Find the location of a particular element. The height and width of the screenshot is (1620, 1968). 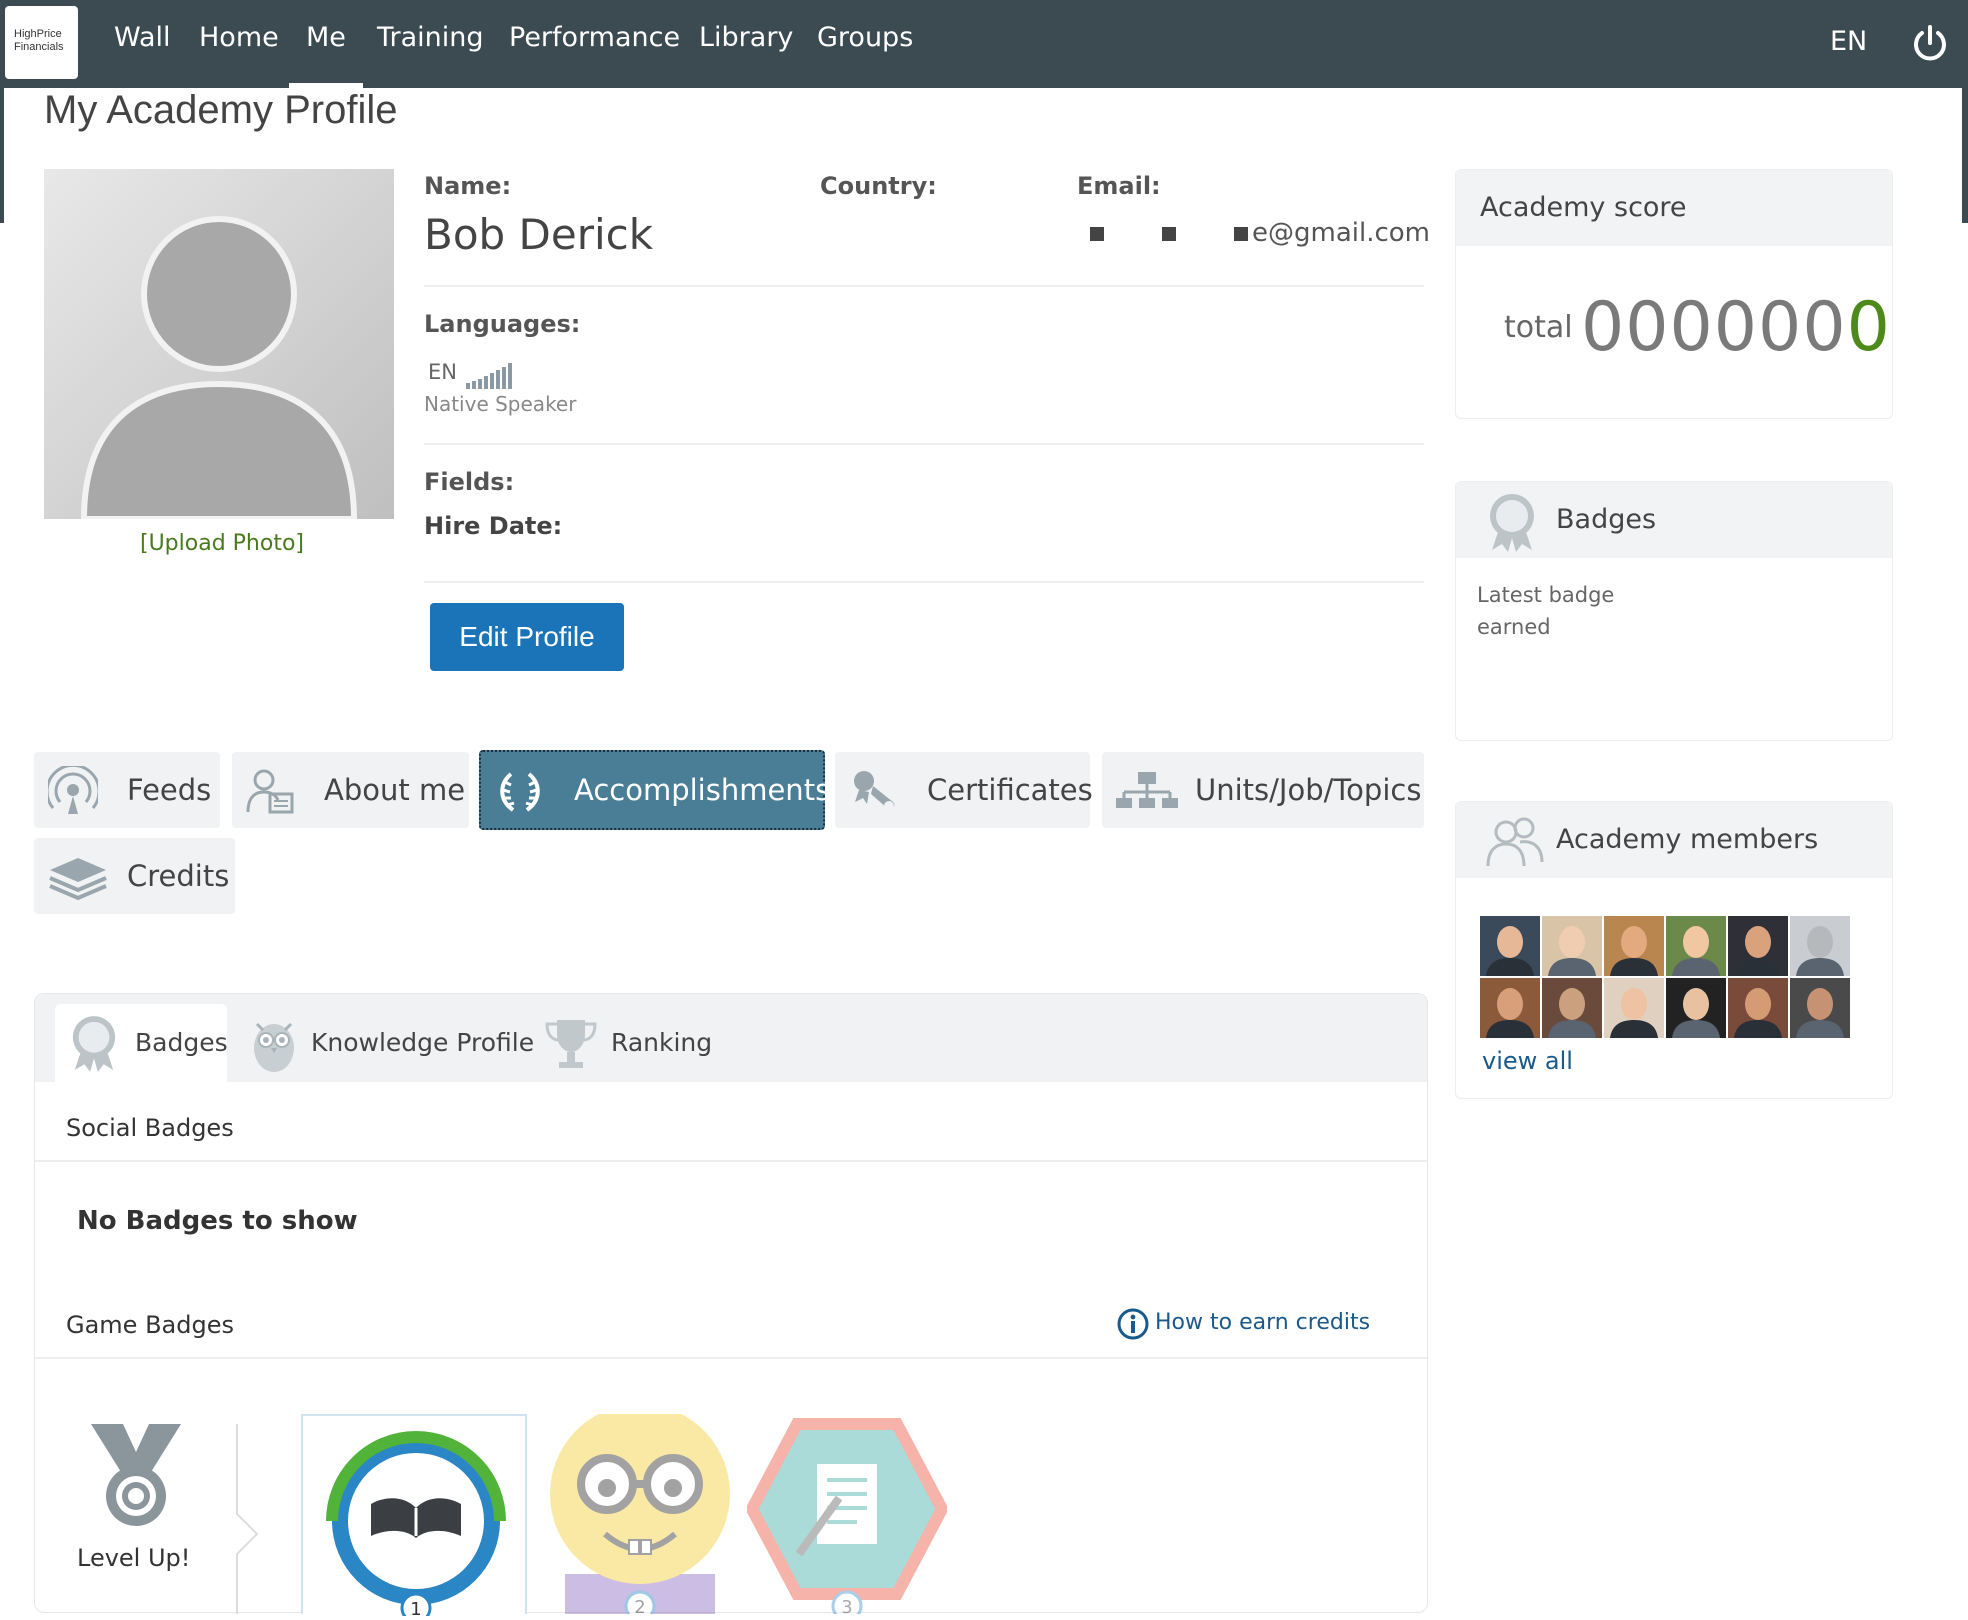

language-code: EN is located at coordinates (442, 372).